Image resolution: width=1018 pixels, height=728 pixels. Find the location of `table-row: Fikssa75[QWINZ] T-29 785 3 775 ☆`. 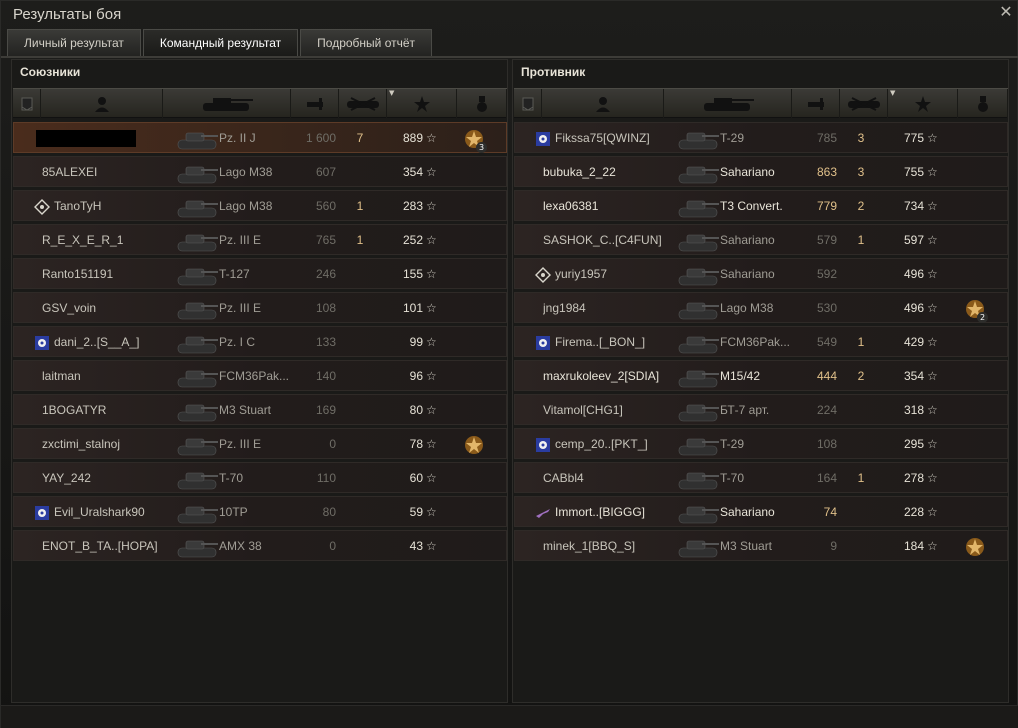

table-row: Fikssa75[QWINZ] T-29 785 3 775 ☆ is located at coordinates (761, 137).